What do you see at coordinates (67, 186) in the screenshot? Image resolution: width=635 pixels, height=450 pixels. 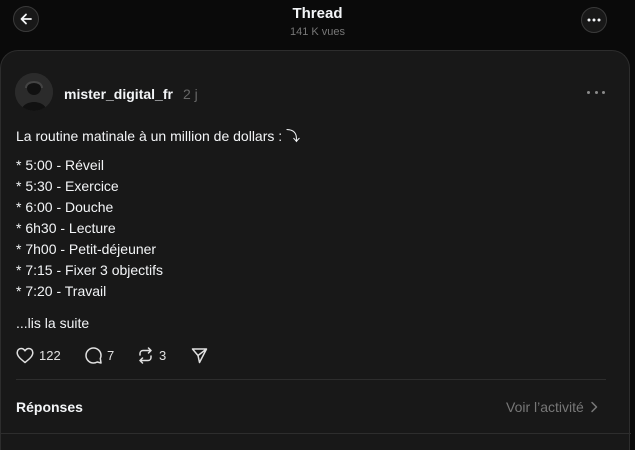 I see `list-item: * 5:30 - Exercice` at bounding box center [67, 186].